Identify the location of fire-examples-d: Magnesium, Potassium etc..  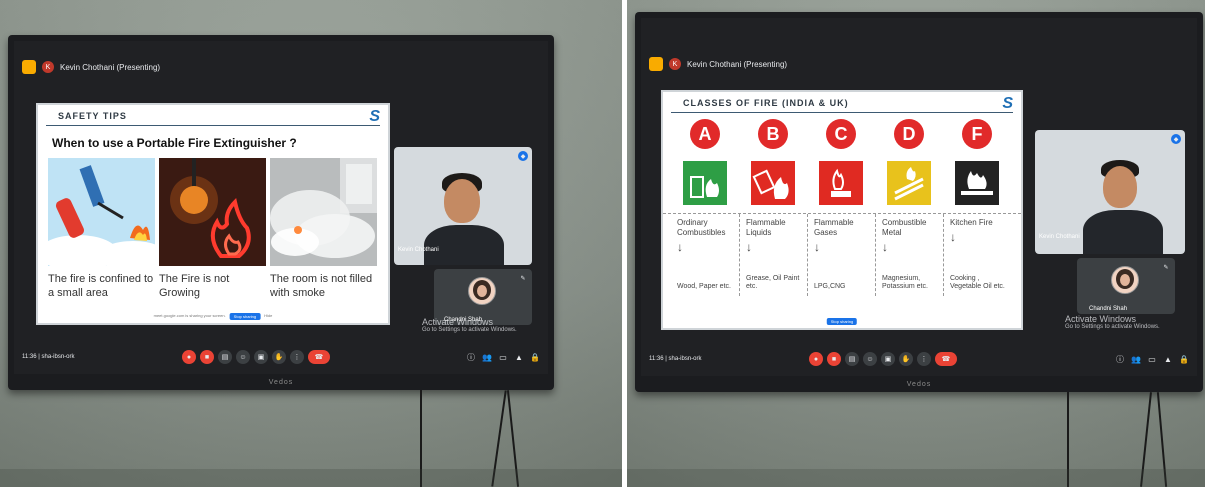
(905, 282).